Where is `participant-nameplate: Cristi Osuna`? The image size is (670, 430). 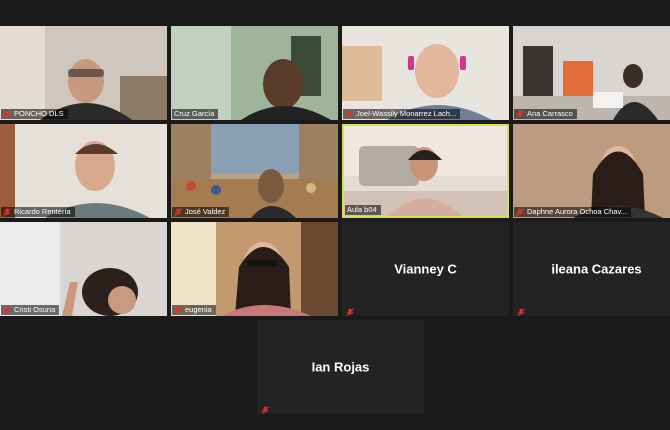
participant-nameplate: Cristi Osuna is located at coordinates (30, 310).